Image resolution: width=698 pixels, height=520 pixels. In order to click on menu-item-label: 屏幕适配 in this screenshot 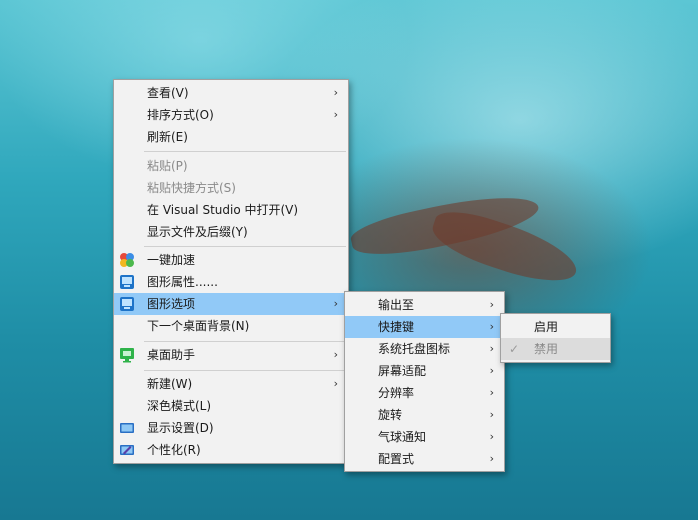, I will do `click(402, 371)`.